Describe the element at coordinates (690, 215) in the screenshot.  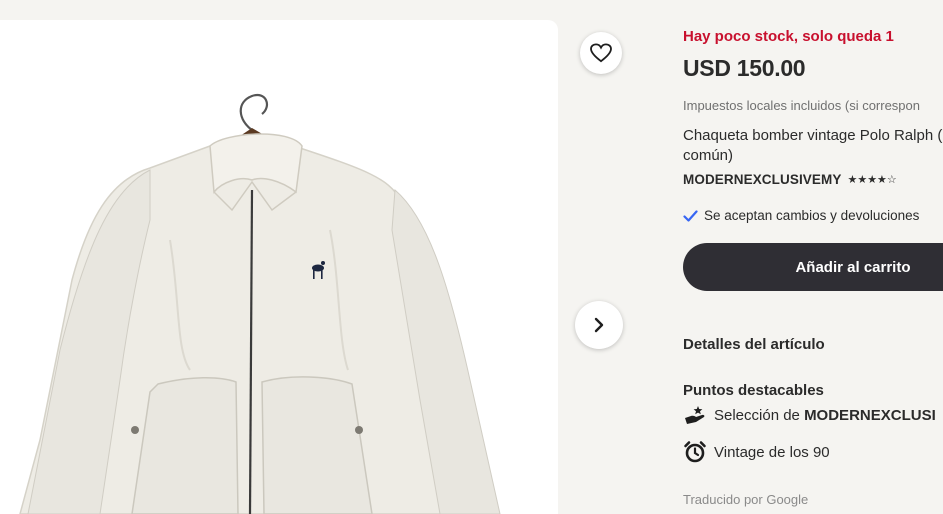
I see `checkmark-icon` at that location.